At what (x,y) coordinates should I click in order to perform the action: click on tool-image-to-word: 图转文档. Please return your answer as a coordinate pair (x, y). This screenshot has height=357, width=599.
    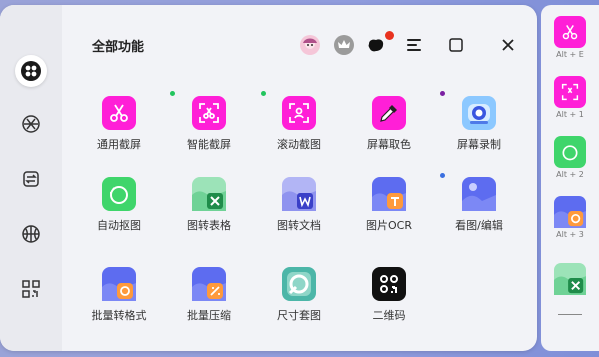
    Looking at the image, I should click on (299, 210).